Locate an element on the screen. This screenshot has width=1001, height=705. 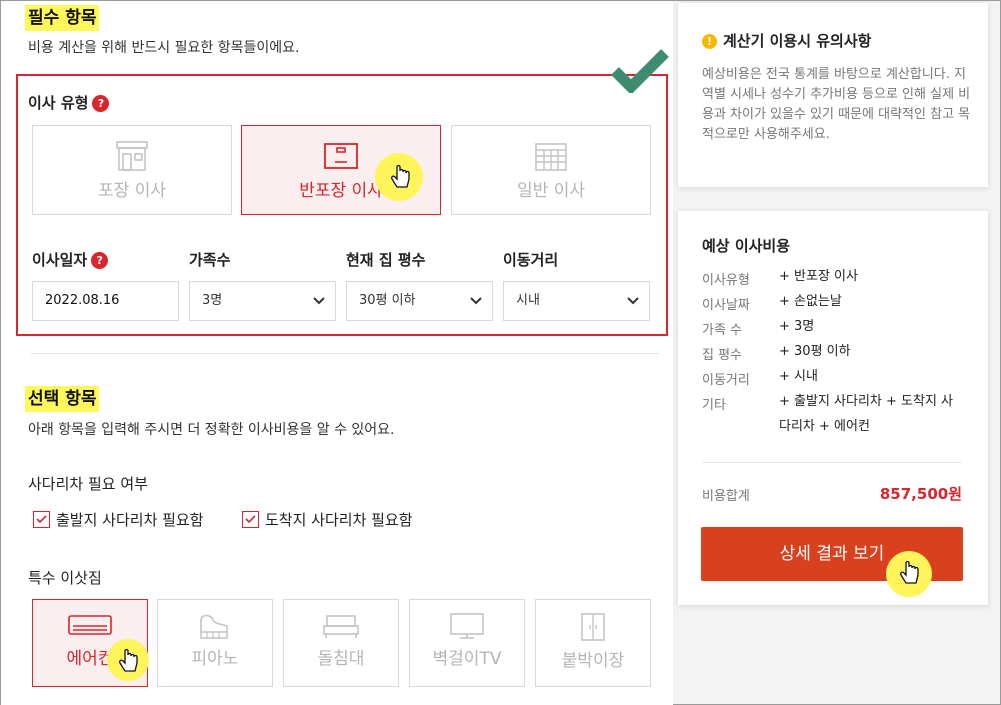
total-label: 비용합계 is located at coordinates (726, 496).